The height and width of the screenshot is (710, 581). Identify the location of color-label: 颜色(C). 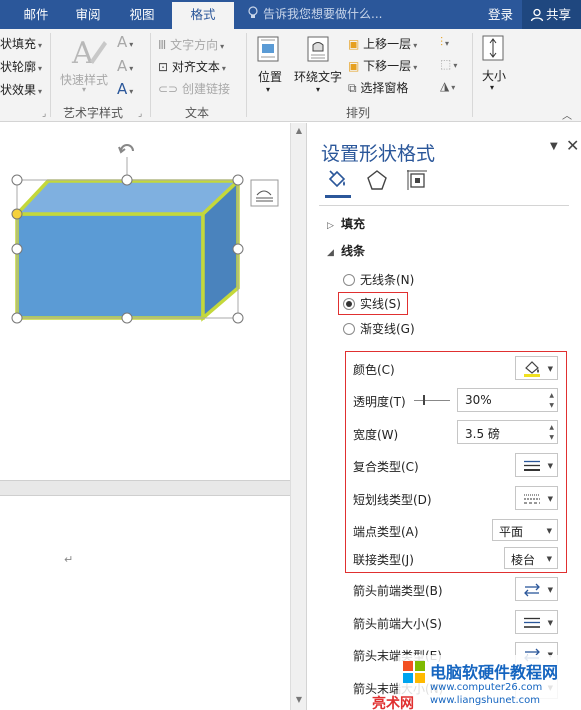
(374, 370).